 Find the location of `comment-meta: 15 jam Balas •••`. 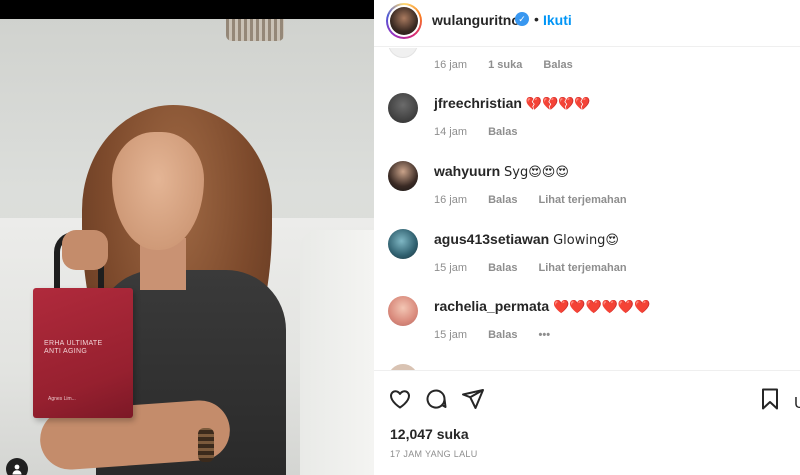

comment-meta: 15 jam Balas ••• is located at coordinates (501, 335).